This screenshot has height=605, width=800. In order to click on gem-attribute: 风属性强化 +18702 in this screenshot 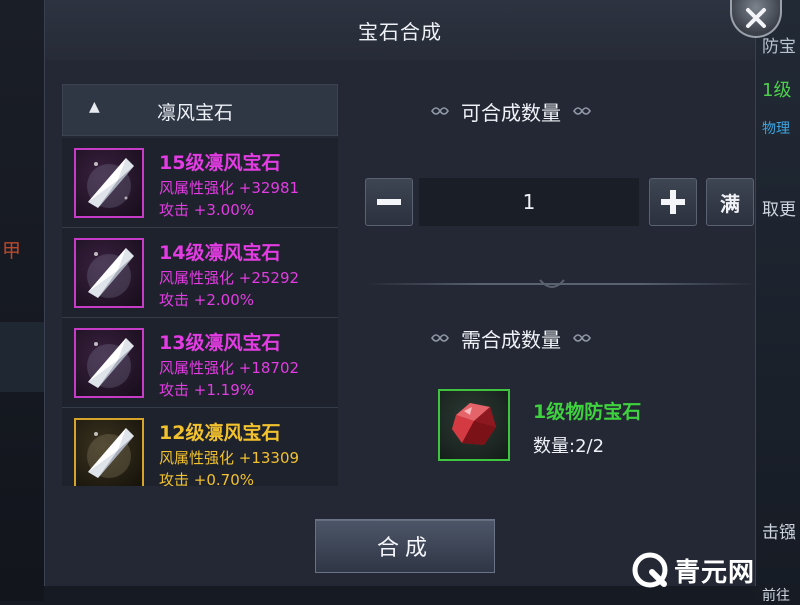, I will do `click(229, 368)`.